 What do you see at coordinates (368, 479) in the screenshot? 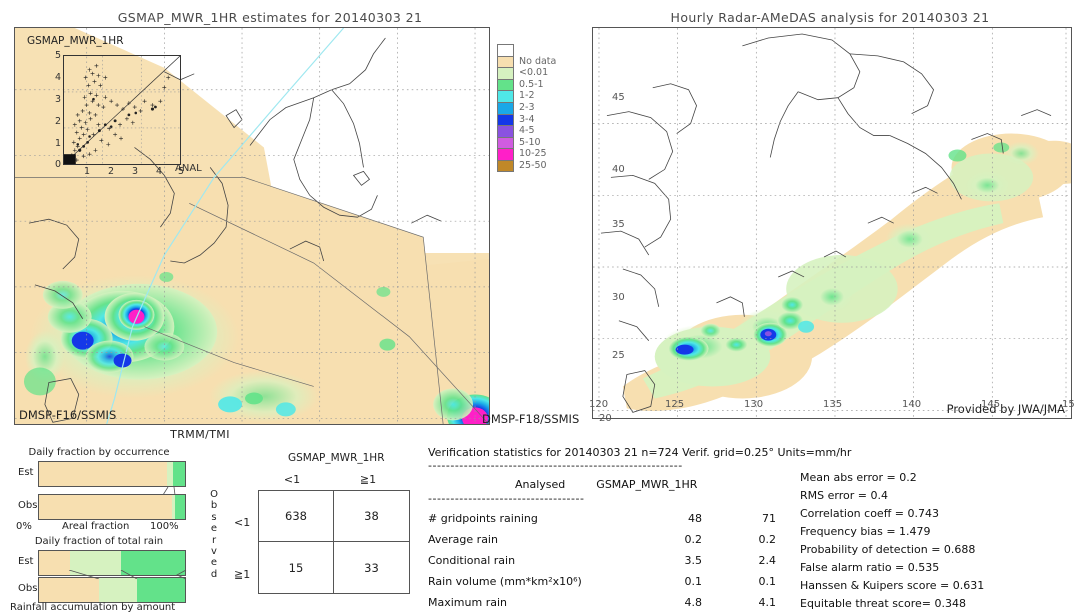
I see `contingency-col-header-1: ≧1` at bounding box center [368, 479].